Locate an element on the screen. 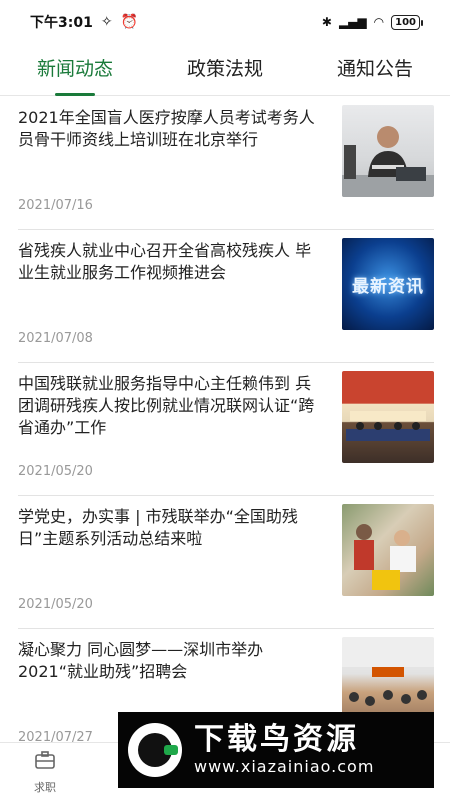 This screenshot has height=800, width=450. bluetooth-icon: ✱ is located at coordinates (326, 22).